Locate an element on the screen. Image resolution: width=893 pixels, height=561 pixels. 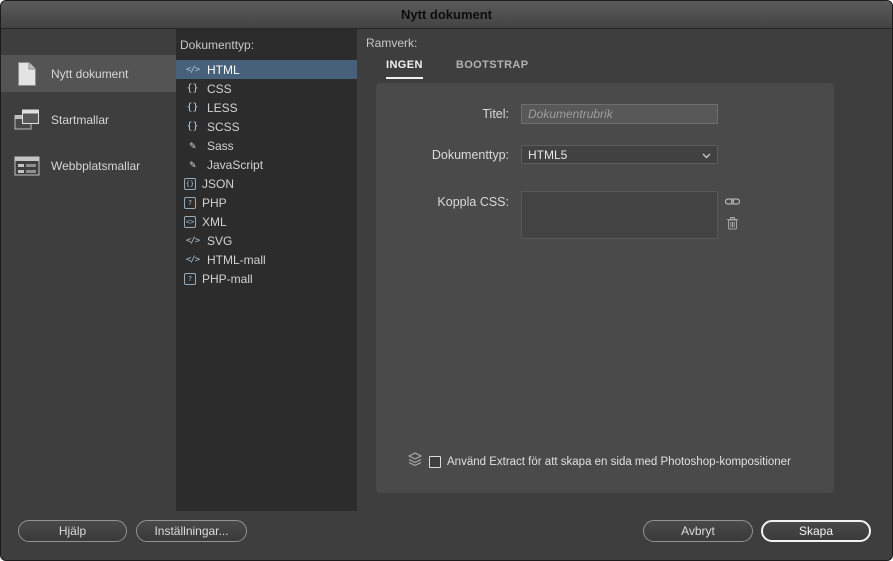
window-title: Nytt dokument is located at coordinates (446, 14).